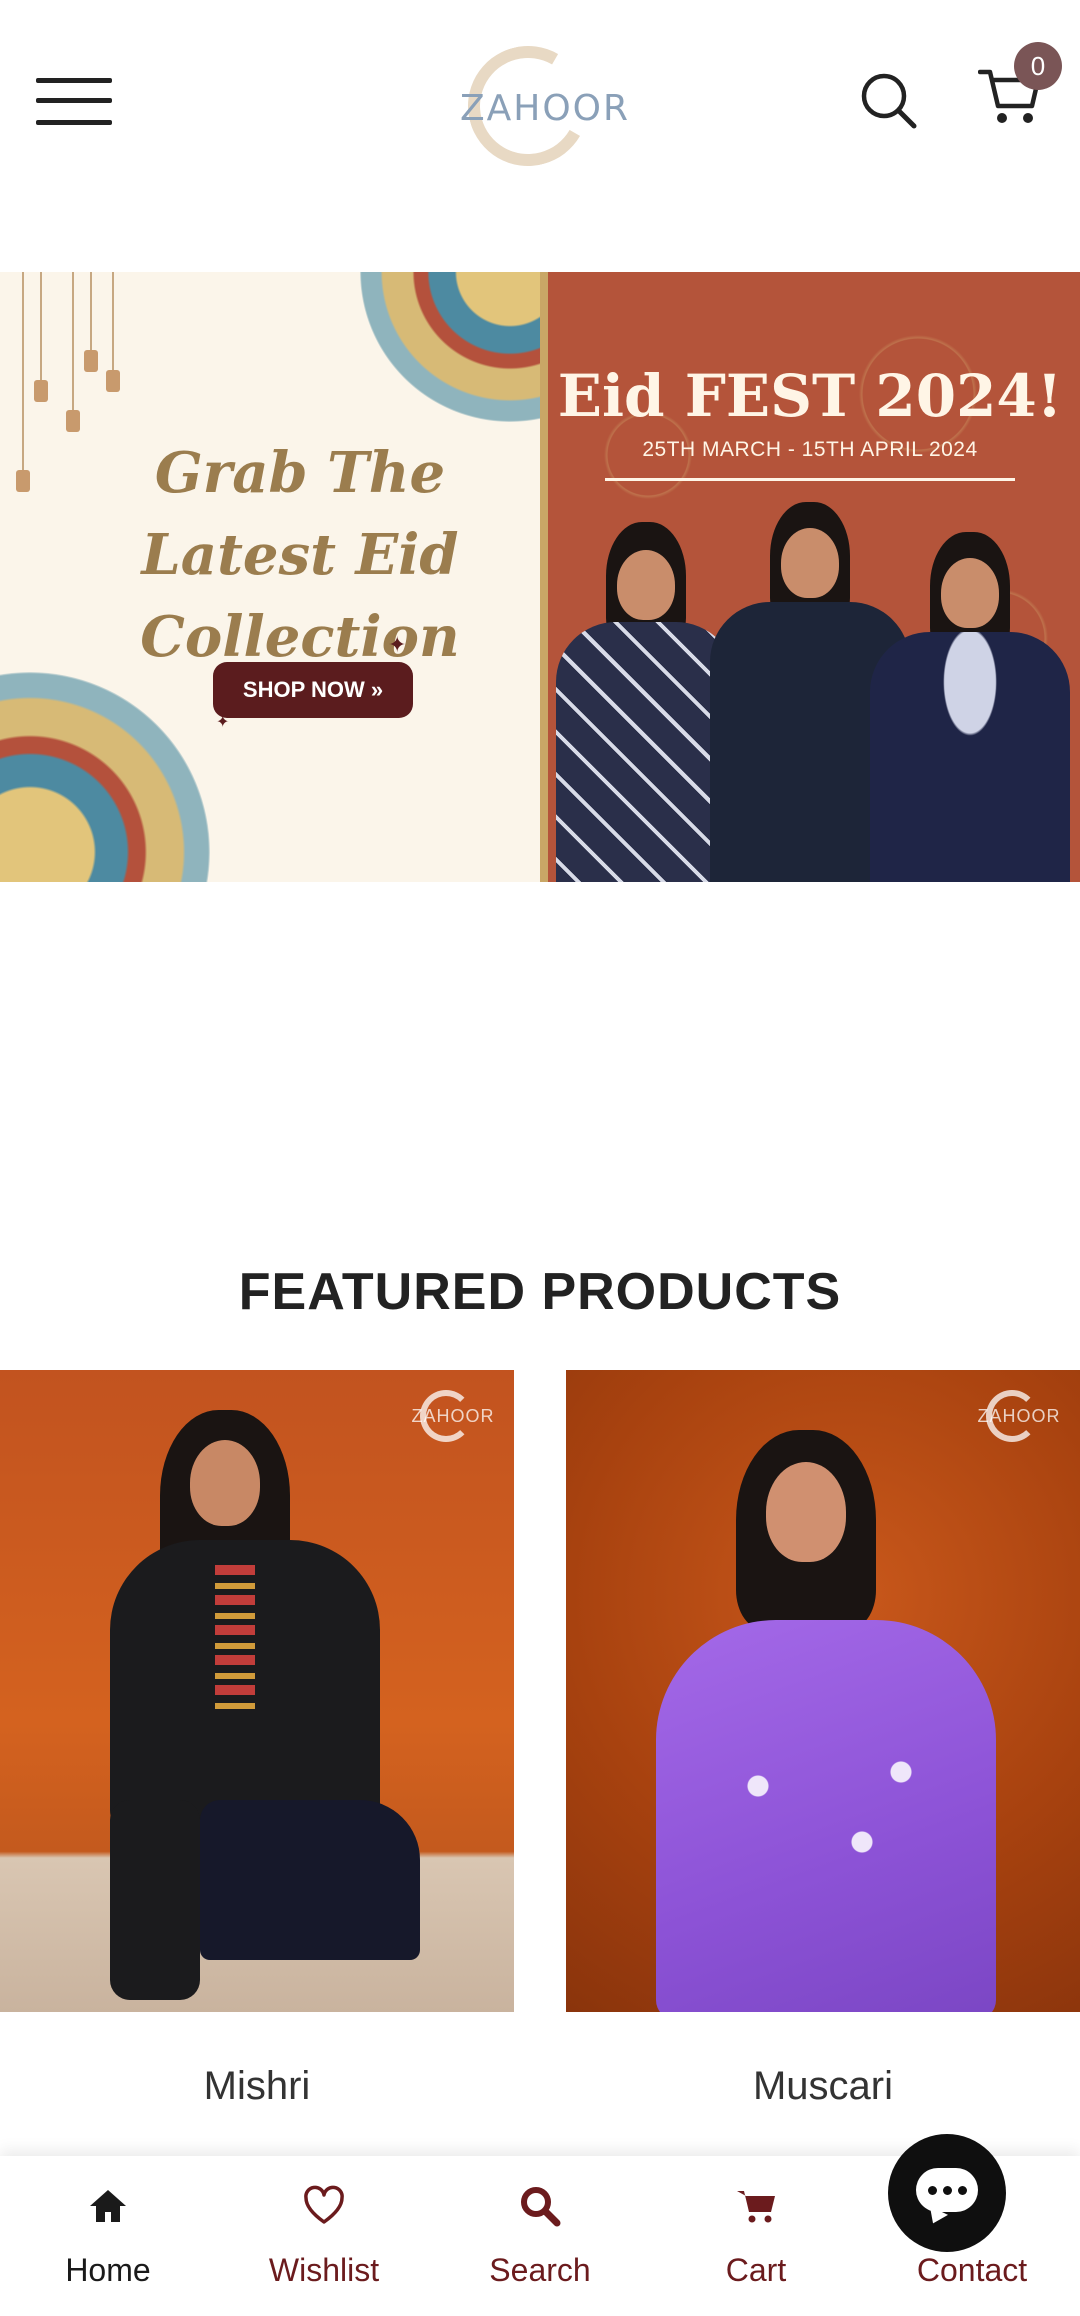  What do you see at coordinates (972, 2270) in the screenshot?
I see `nav-label-contact: Contact` at bounding box center [972, 2270].